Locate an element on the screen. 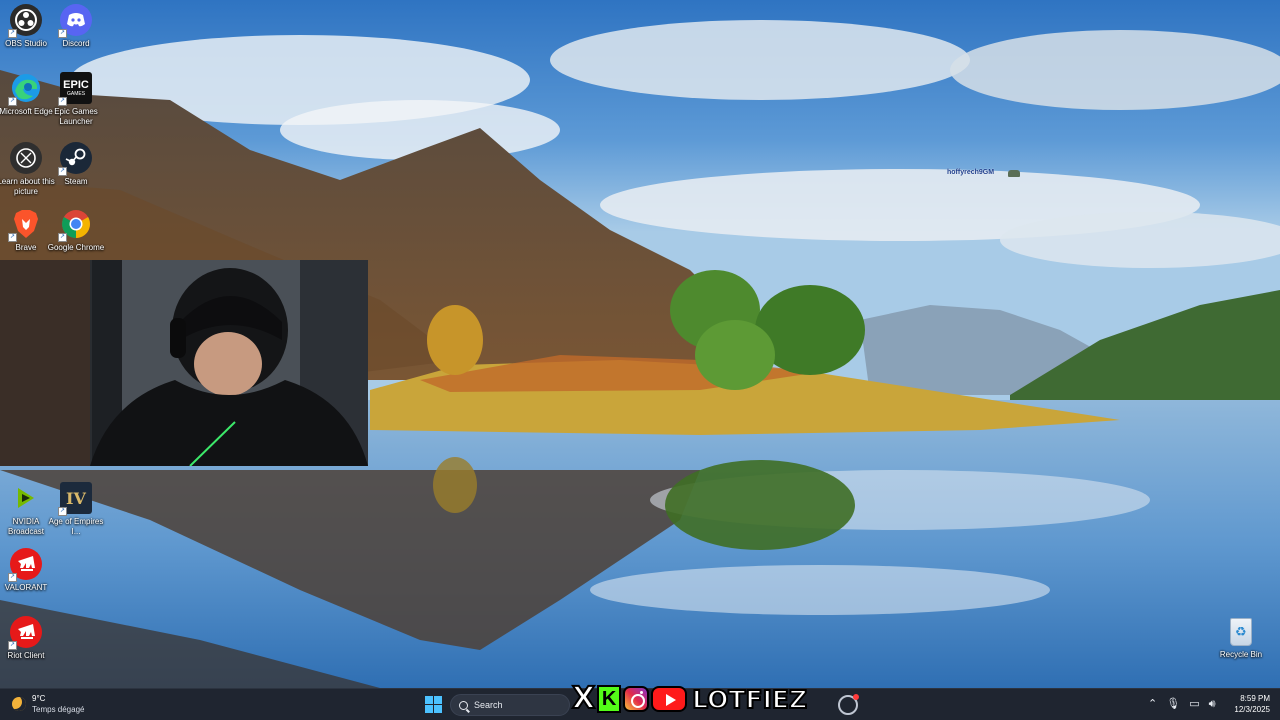 The width and height of the screenshot is (1280, 720). weather-widget: 9°C Temps dégagé is located at coordinates (48, 704).